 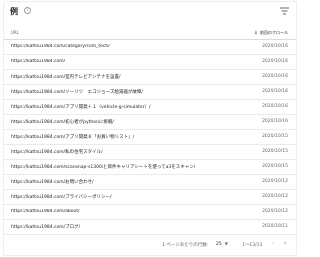 I want to click on row-url: https://kattsu1984.com/室内テレビアンテナを設置/, so click(x=66, y=77).